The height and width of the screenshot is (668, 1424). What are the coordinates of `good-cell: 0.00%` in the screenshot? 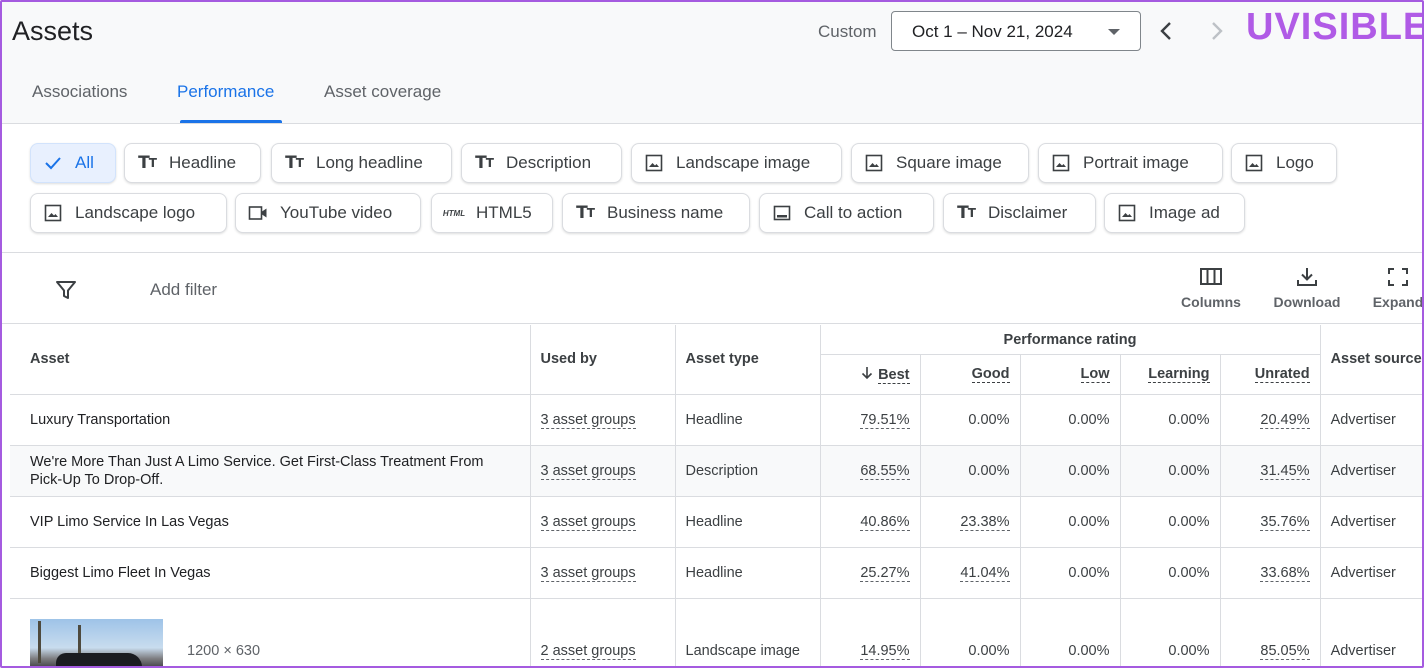 It's located at (970, 420).